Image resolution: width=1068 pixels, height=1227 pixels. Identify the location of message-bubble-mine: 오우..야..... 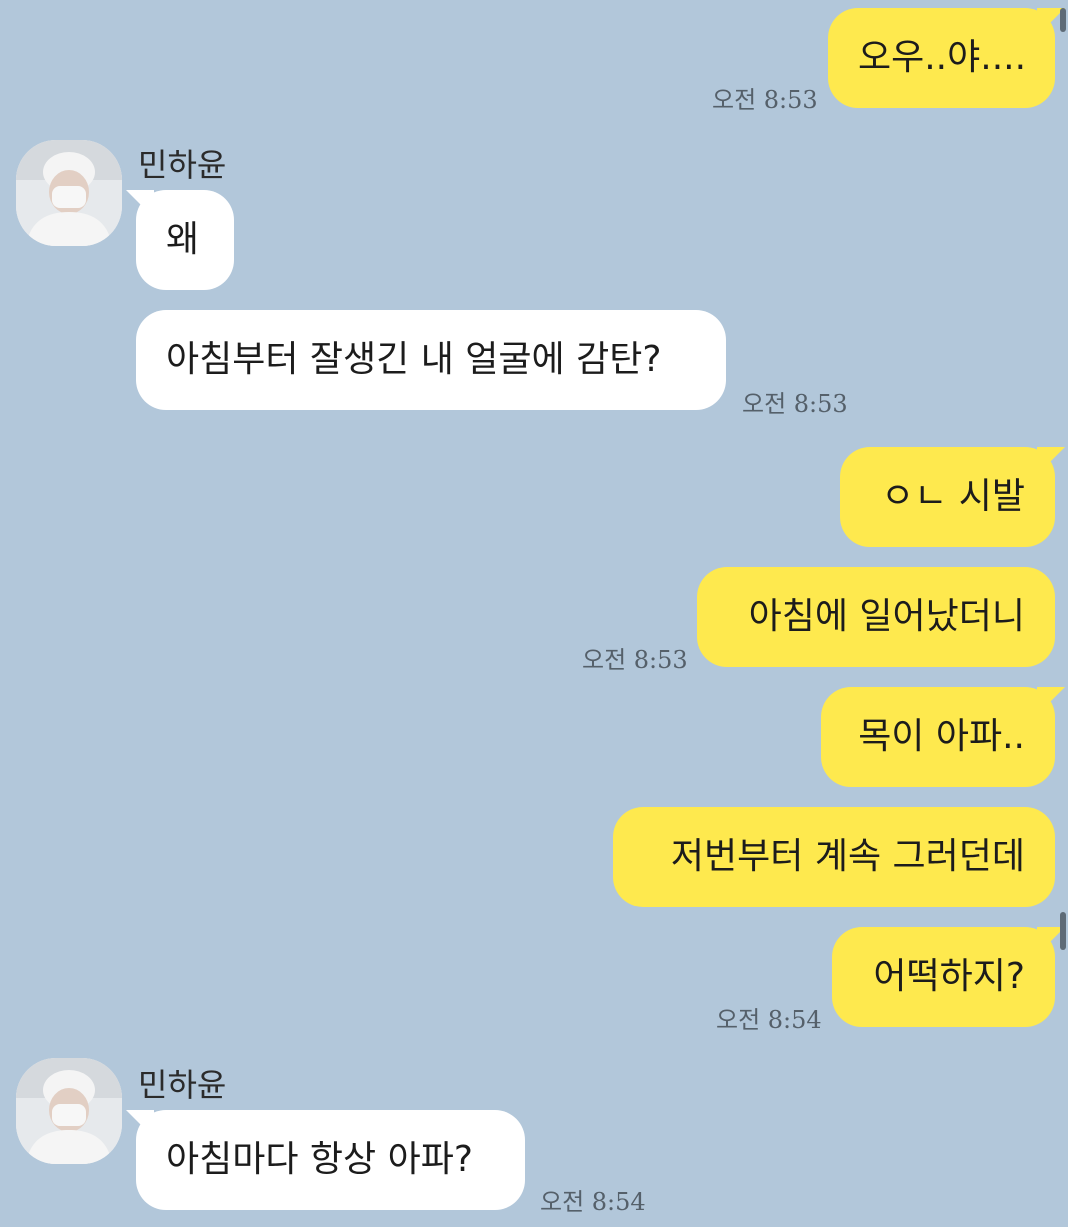
(946, 58).